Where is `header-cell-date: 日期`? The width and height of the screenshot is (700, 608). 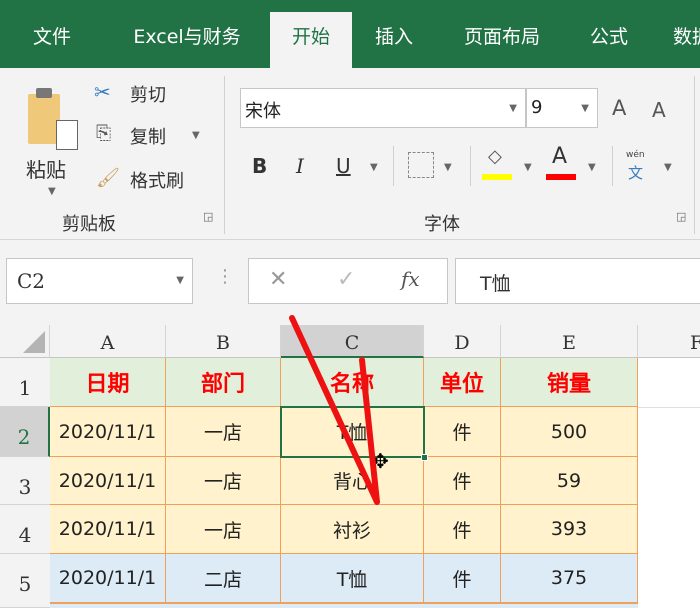 header-cell-date: 日期 is located at coordinates (108, 382).